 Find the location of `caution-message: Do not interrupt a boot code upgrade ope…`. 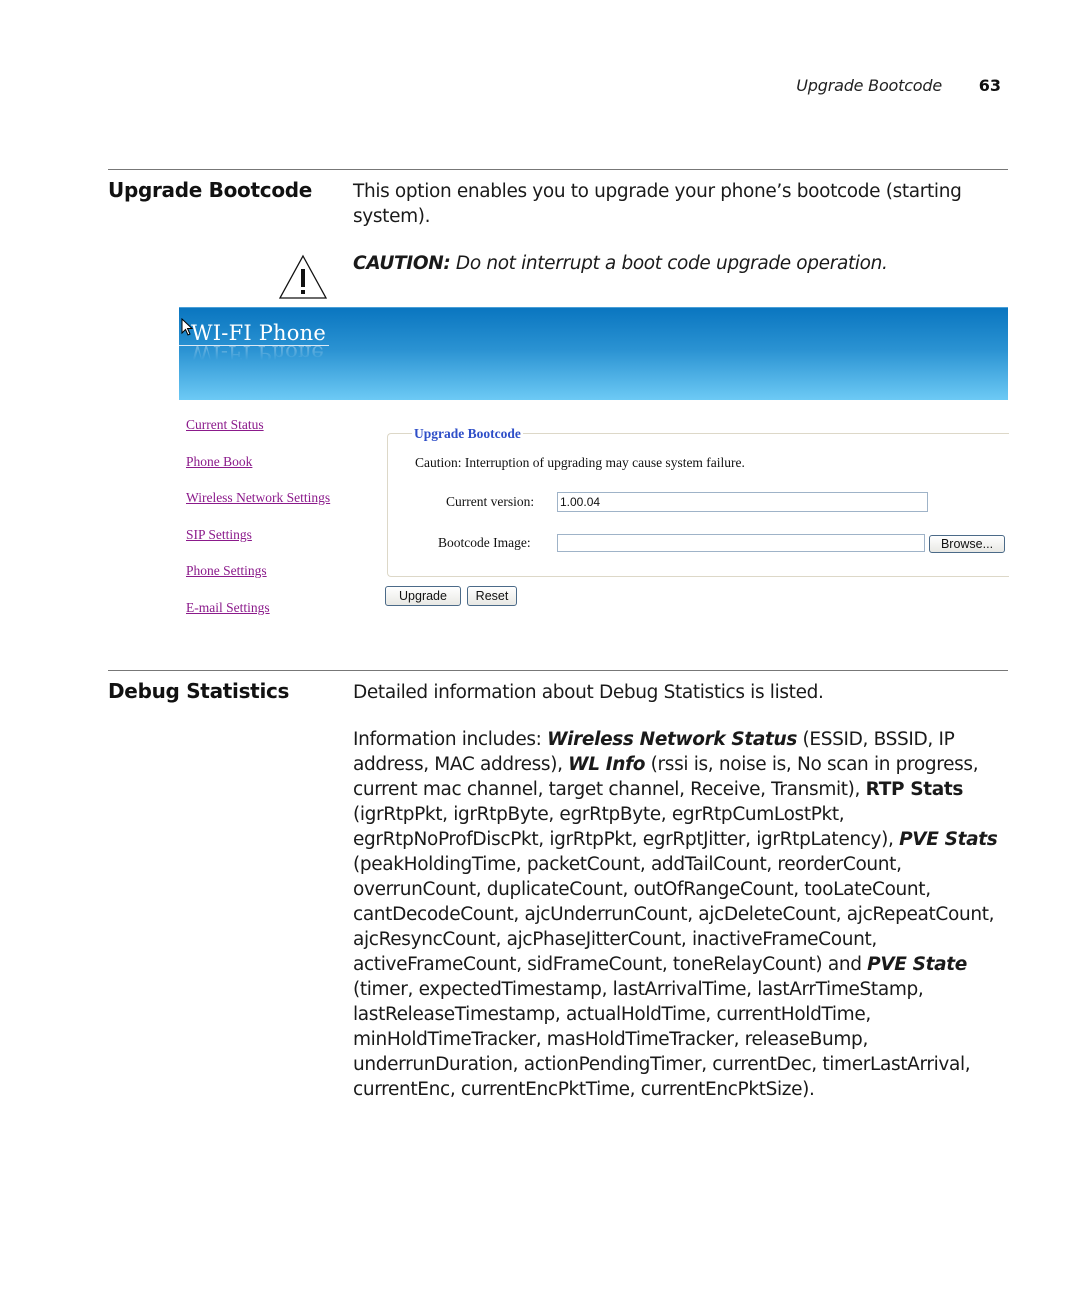

caution-message: Do not interrupt a boot code upgrade ope… is located at coordinates (669, 263).